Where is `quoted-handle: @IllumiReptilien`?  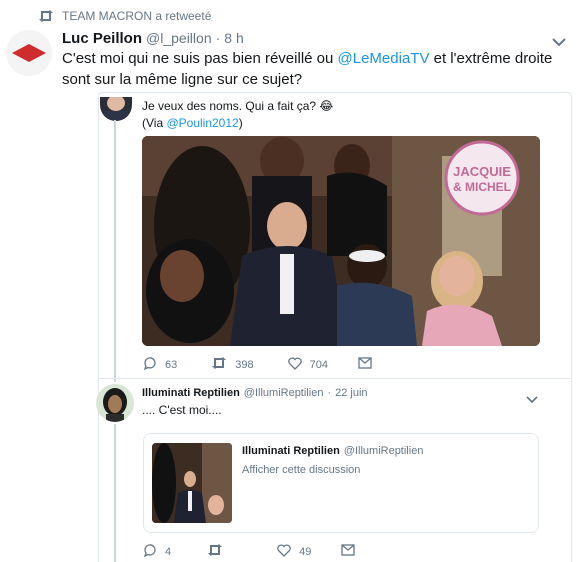 quoted-handle: @IllumiReptilien is located at coordinates (384, 451).